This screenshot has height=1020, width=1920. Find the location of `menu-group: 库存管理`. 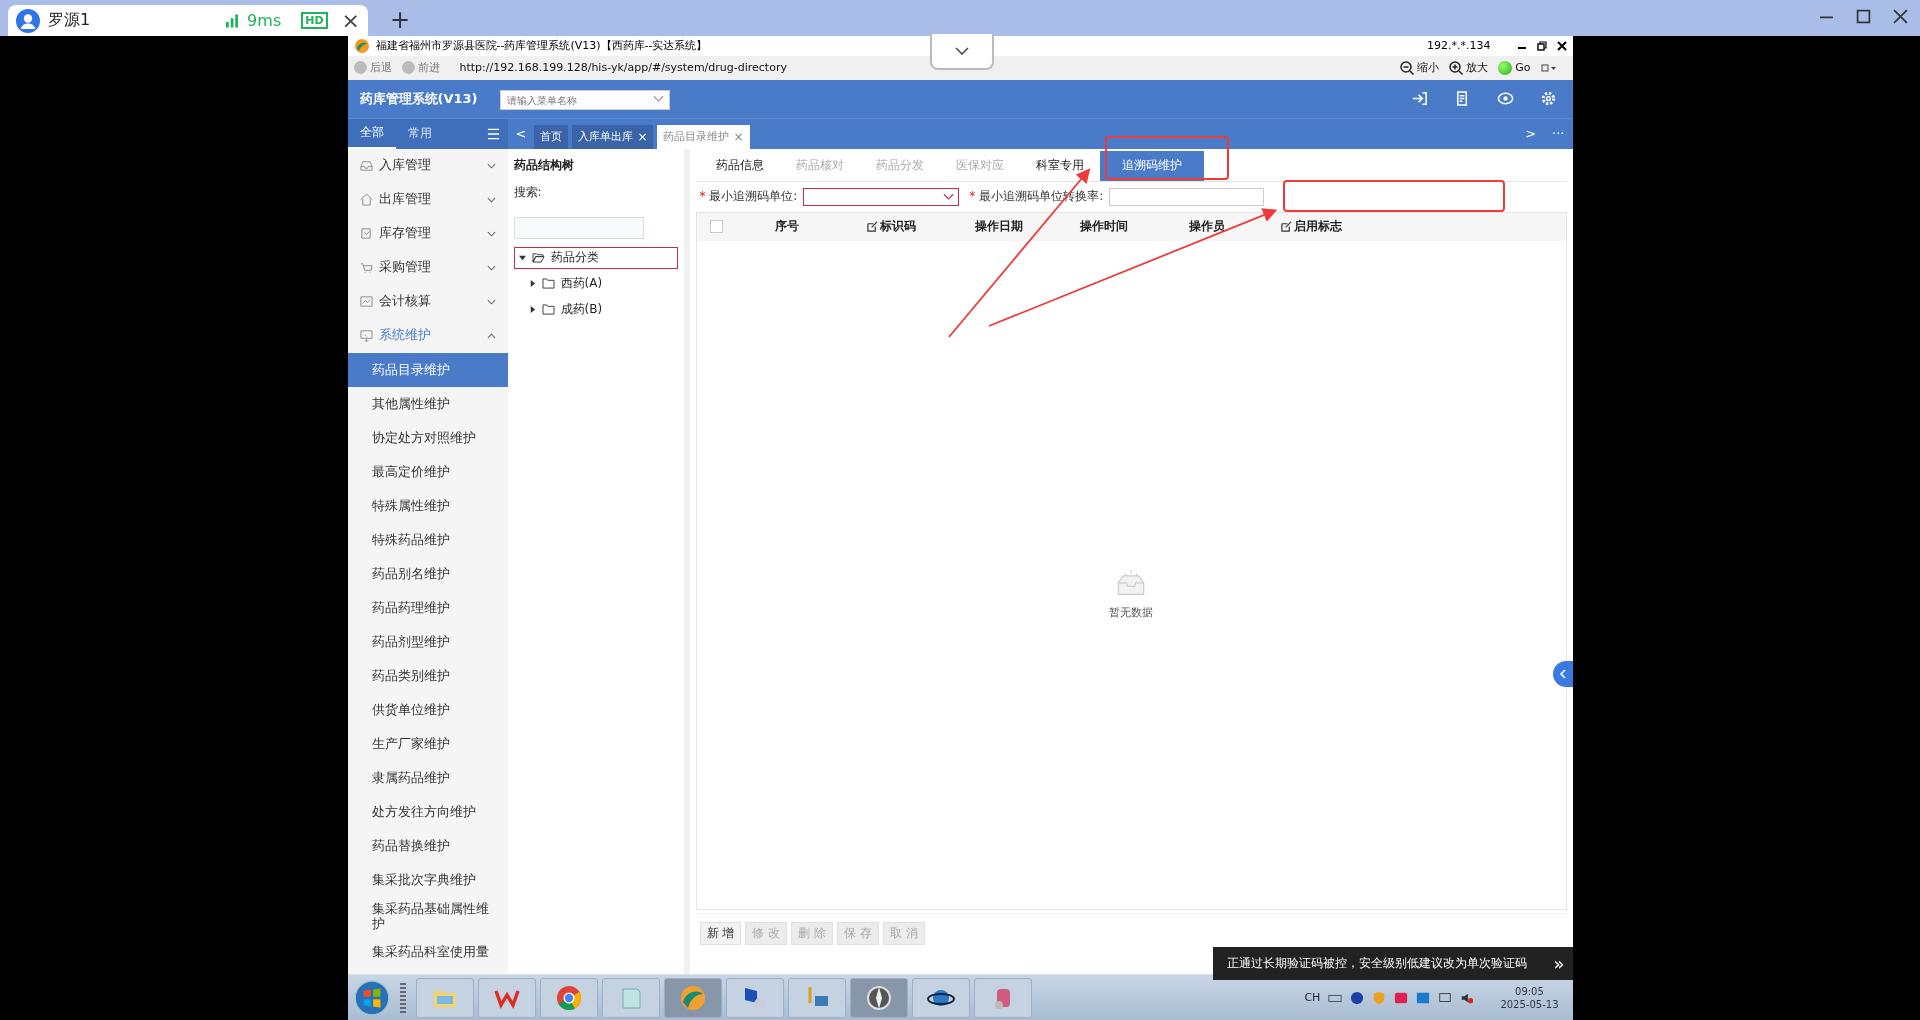

menu-group: 库存管理 is located at coordinates (427, 233).